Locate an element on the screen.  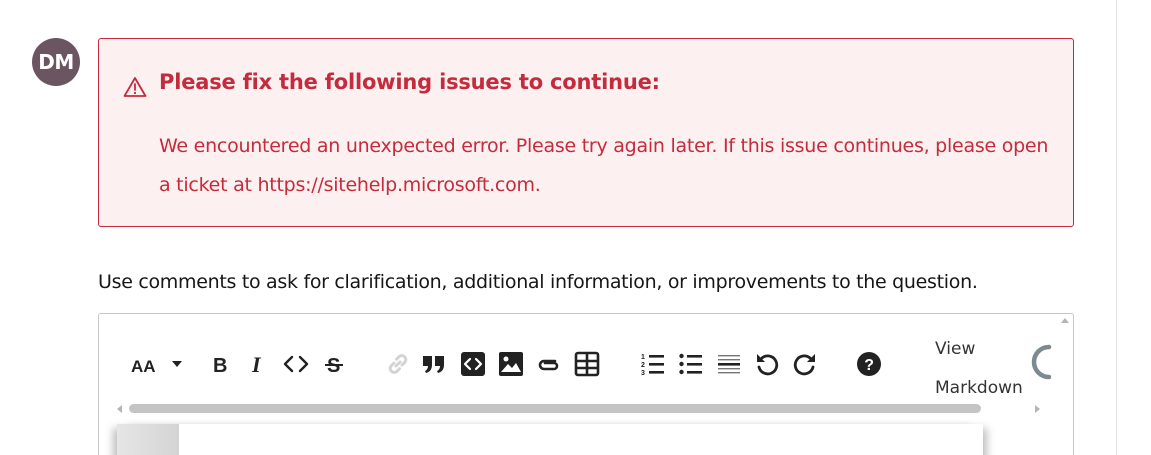
ordered-list-button: 1 2 3 is located at coordinates (653, 364).